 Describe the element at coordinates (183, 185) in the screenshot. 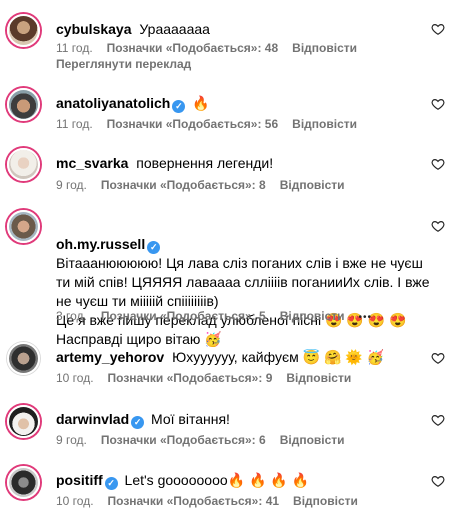

I see `comment-likes: Позначки «Подобається»: 8` at that location.